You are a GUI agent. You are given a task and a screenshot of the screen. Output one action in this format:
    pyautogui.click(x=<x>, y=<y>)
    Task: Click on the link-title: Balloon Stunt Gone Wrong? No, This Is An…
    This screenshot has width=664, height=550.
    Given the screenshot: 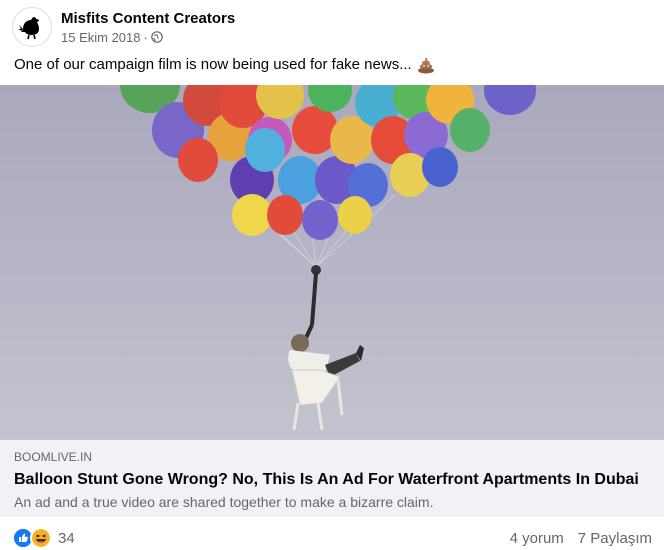 What is the action you would take?
    pyautogui.click(x=332, y=480)
    